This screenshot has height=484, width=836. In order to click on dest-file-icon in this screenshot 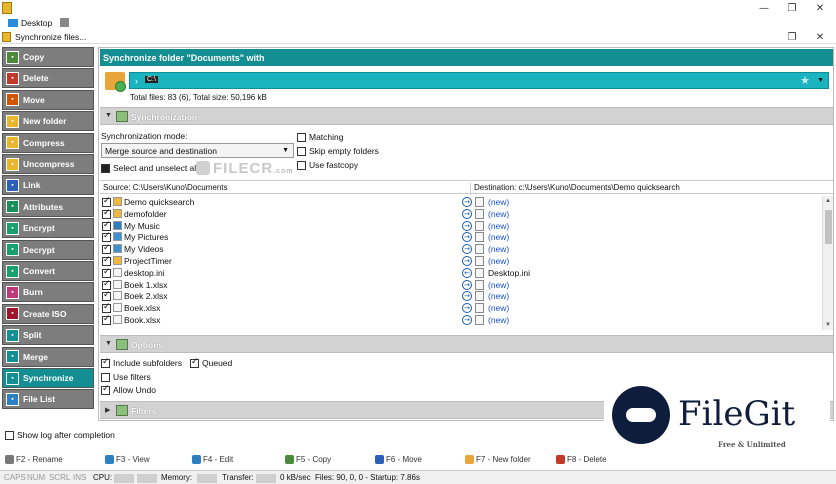, I will do `click(479, 272)`.